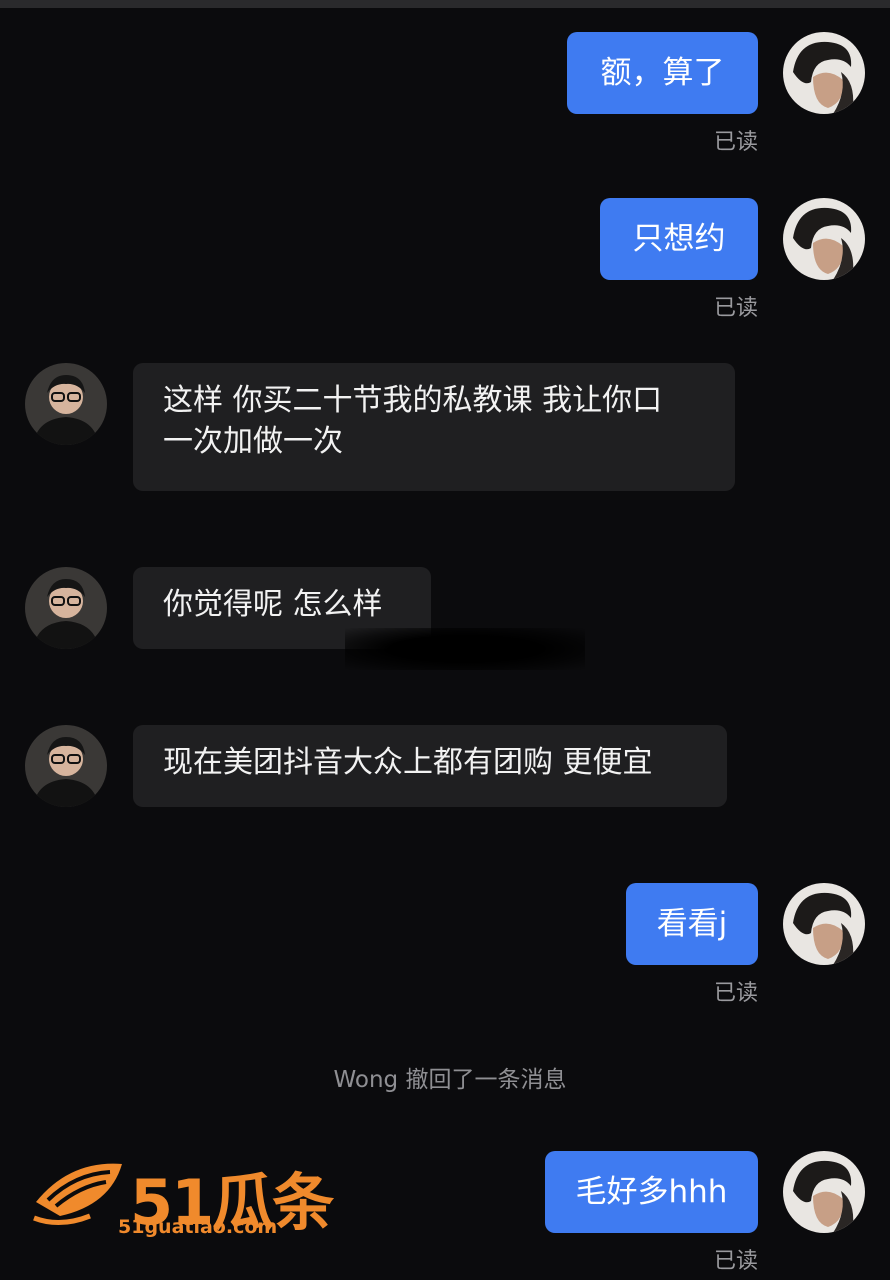  I want to click on message-text: 只想约, so click(679, 239).